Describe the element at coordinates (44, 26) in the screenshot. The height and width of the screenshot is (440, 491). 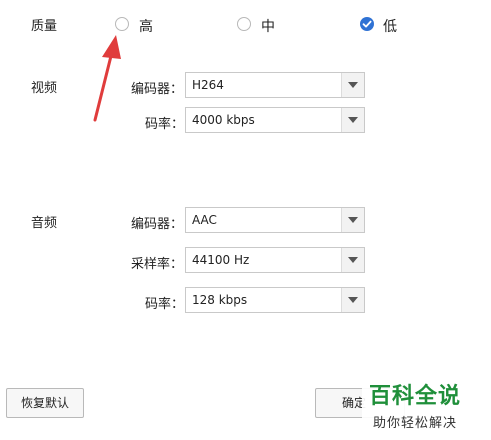
I see `quality-label: 质量` at that location.